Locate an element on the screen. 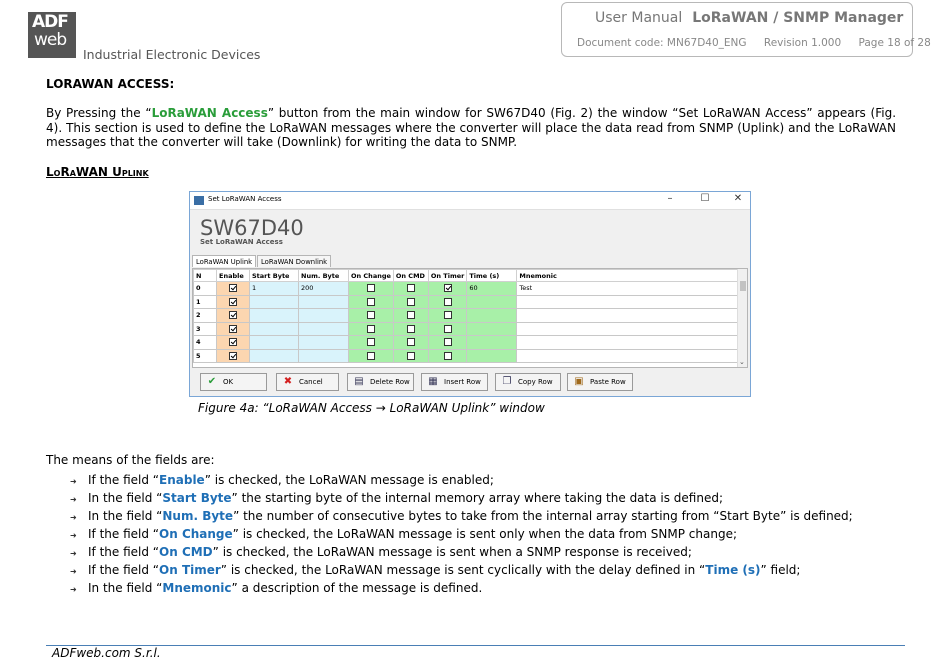 The width and height of the screenshot is (950, 659). paste-row-button: ▣ Paste Row is located at coordinates (600, 382).